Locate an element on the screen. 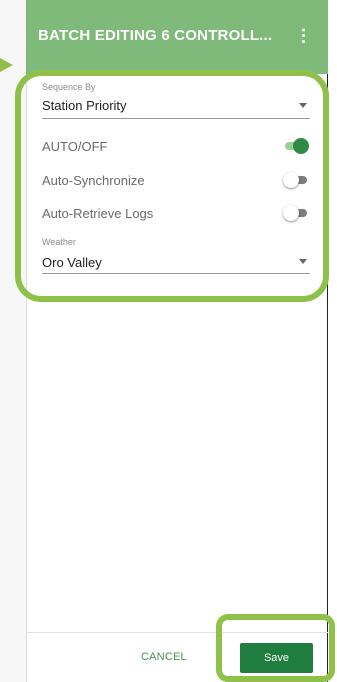 The image size is (337, 682). save-button: Save is located at coordinates (276, 658).